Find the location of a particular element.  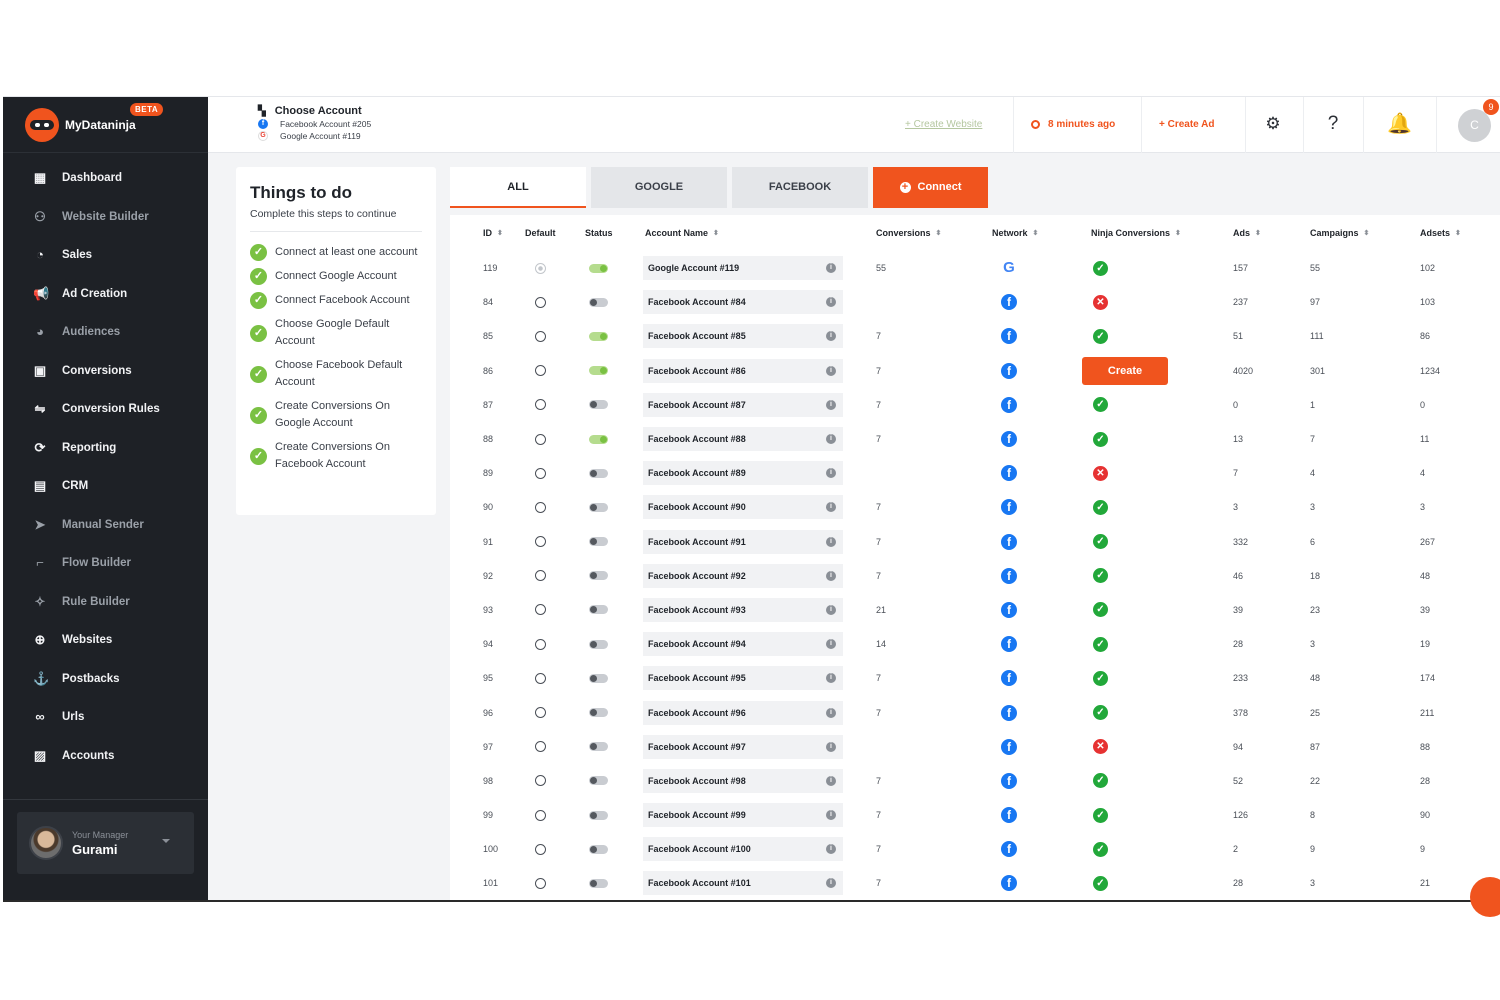

sidebar-item-flow-builder: ⌐ Flow Builder is located at coordinates (105, 563).